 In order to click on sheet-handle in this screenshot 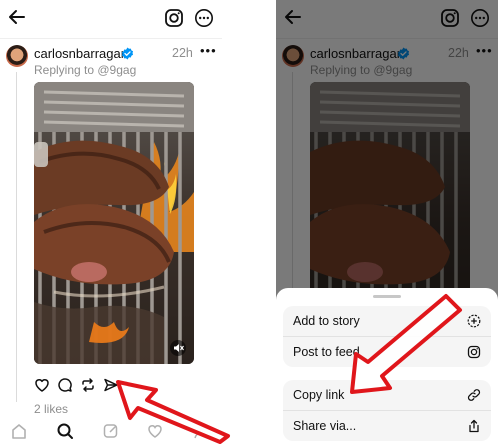, I will do `click(387, 296)`.